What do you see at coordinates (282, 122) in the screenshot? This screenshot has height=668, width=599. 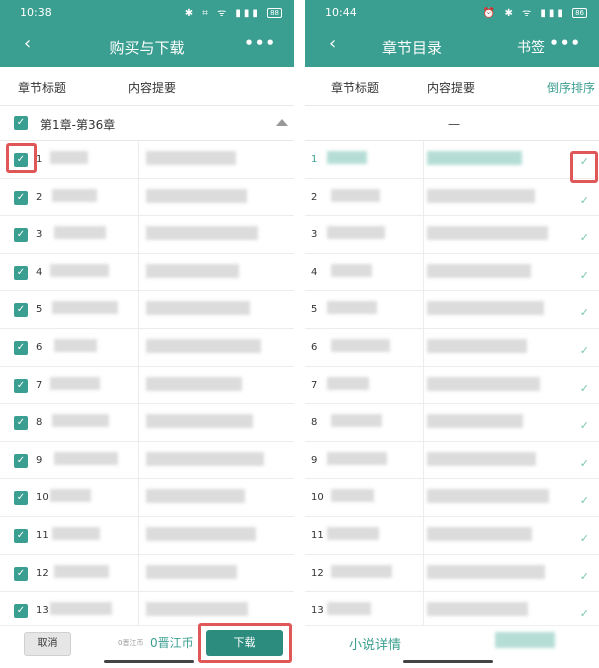 I see `collapse-caret-icon` at bounding box center [282, 122].